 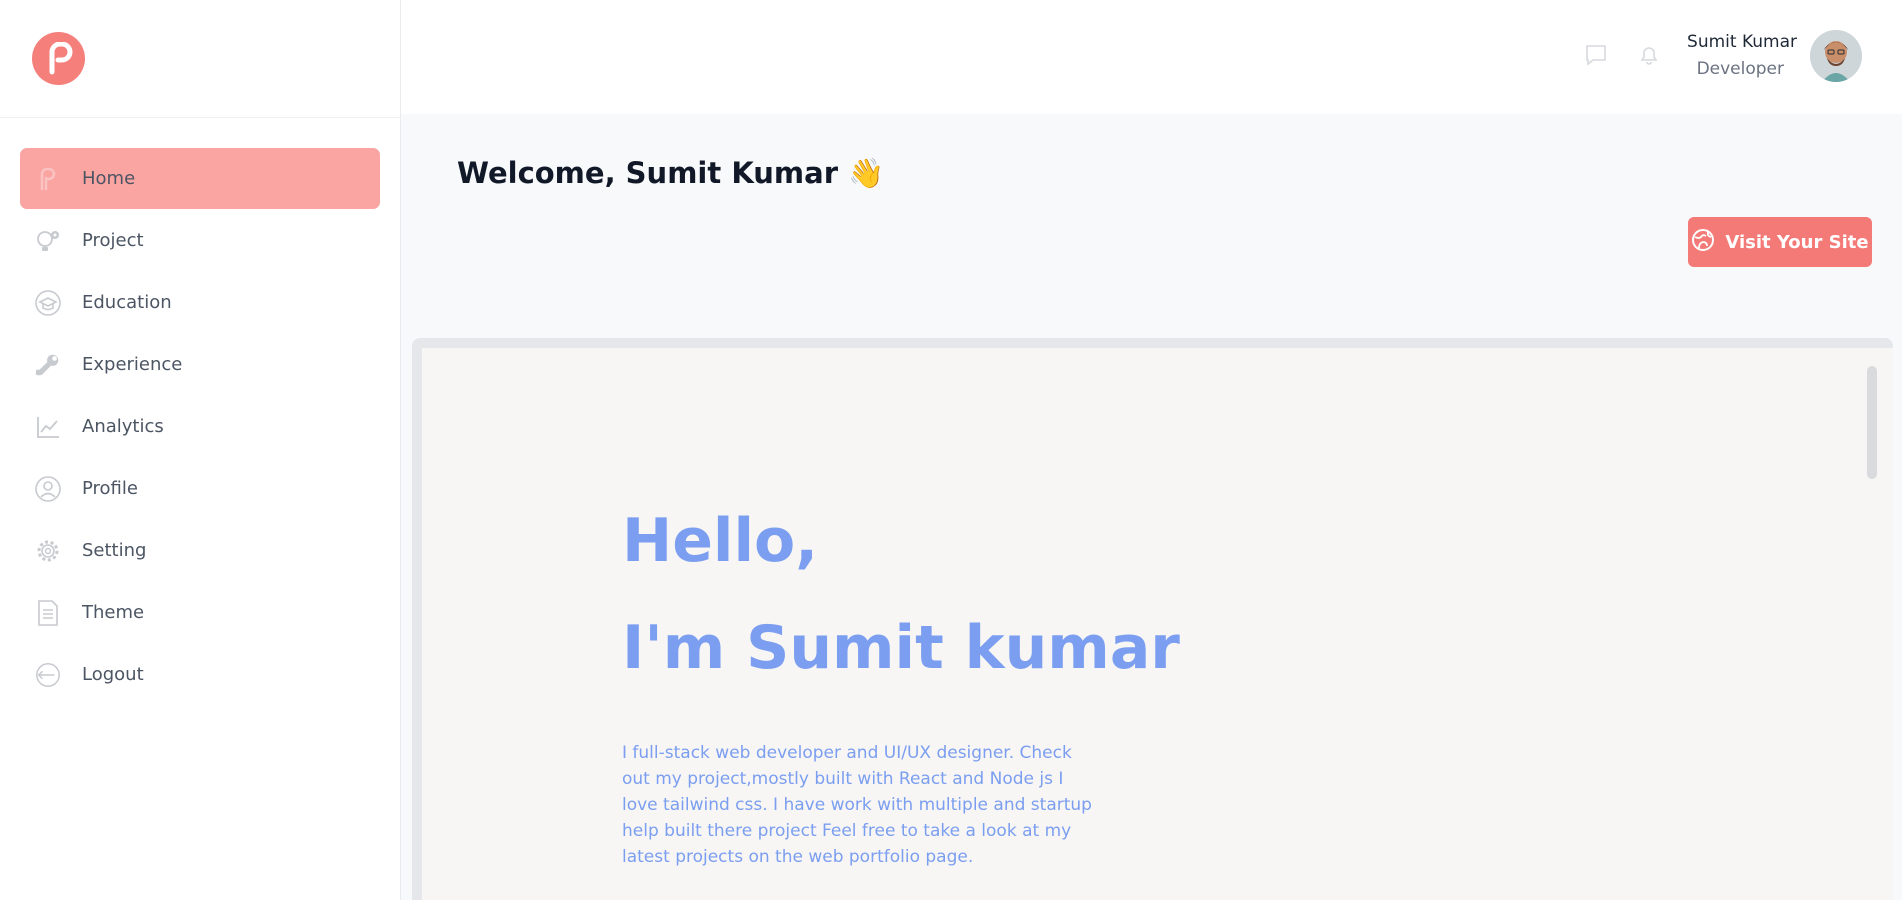 What do you see at coordinates (1872, 422) in the screenshot?
I see `preview-scrollbar` at bounding box center [1872, 422].